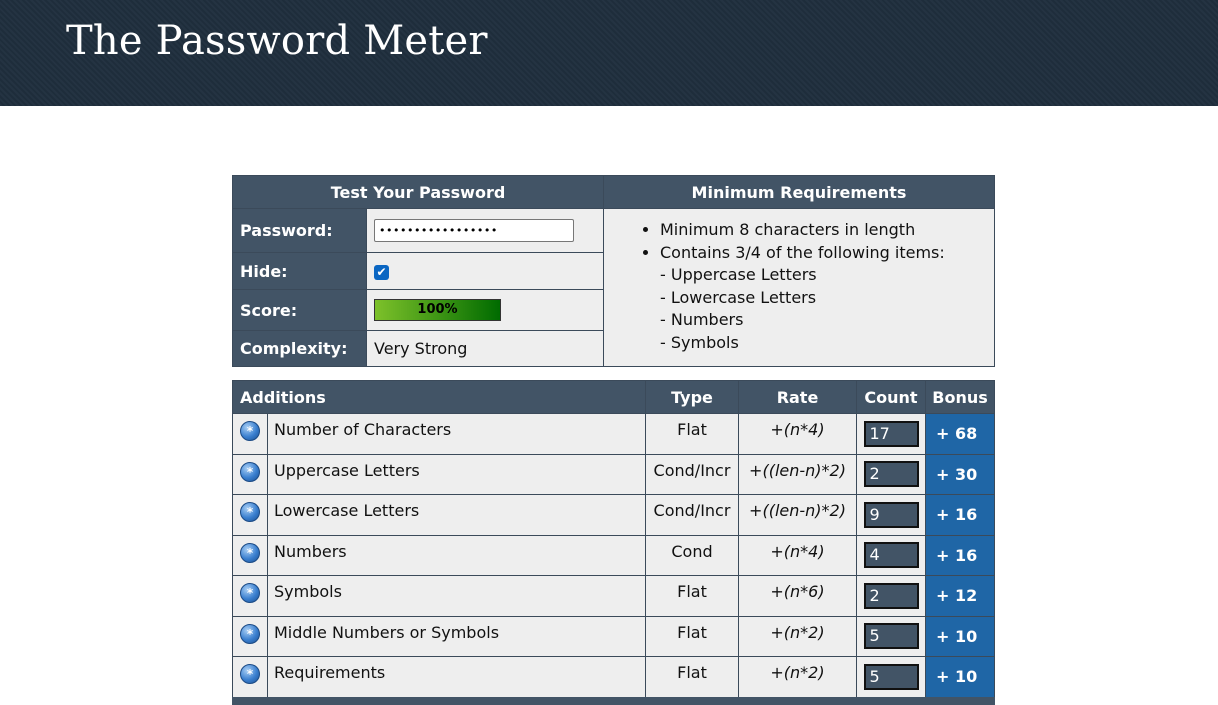 The image size is (1218, 705). What do you see at coordinates (797, 397) in the screenshot?
I see `rate-header: Rate` at bounding box center [797, 397].